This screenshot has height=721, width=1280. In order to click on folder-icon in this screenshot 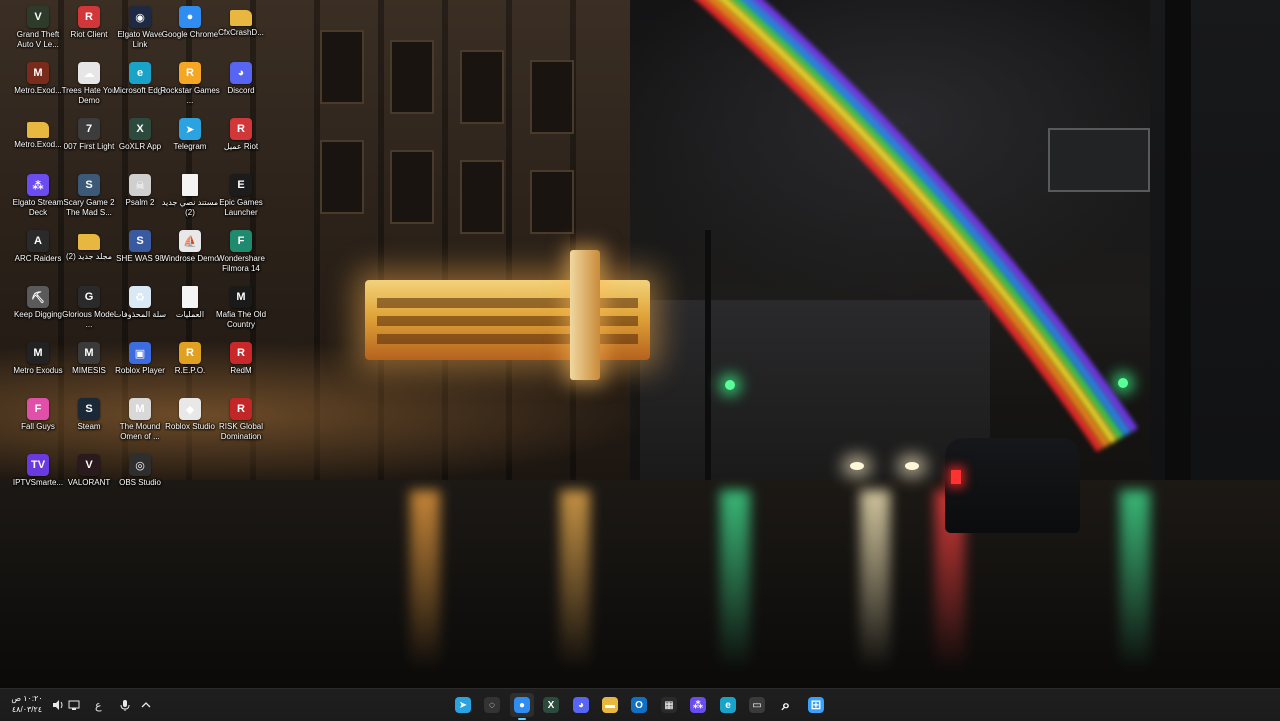, I will do `click(38, 130)`.